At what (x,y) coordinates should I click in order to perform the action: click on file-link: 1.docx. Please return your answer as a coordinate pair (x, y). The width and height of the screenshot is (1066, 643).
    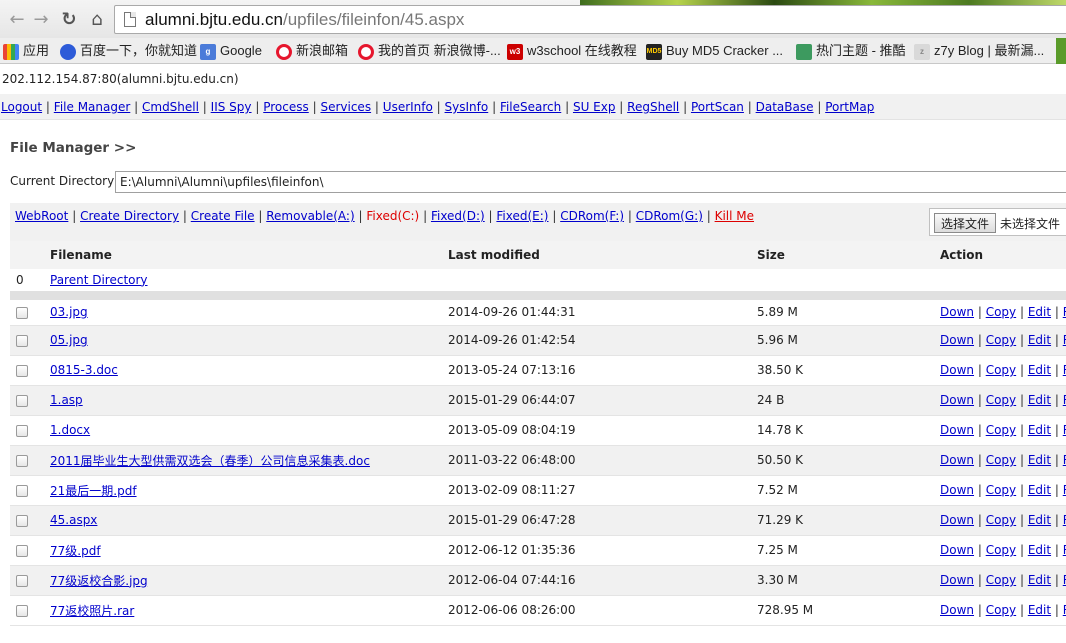
    Looking at the image, I should click on (70, 430).